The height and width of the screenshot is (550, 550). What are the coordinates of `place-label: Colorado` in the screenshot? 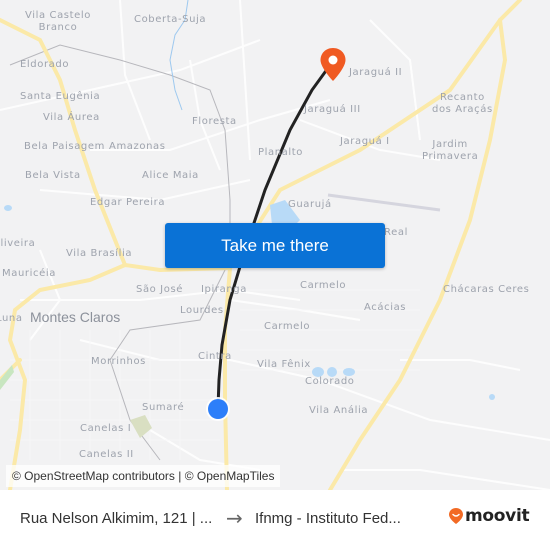 It's located at (330, 381).